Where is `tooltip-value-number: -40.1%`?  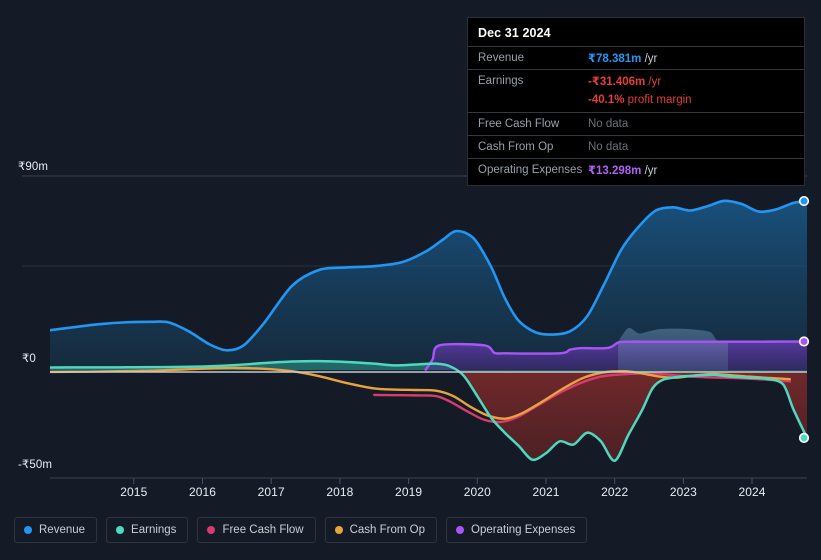
tooltip-value-number: -40.1% is located at coordinates (606, 100).